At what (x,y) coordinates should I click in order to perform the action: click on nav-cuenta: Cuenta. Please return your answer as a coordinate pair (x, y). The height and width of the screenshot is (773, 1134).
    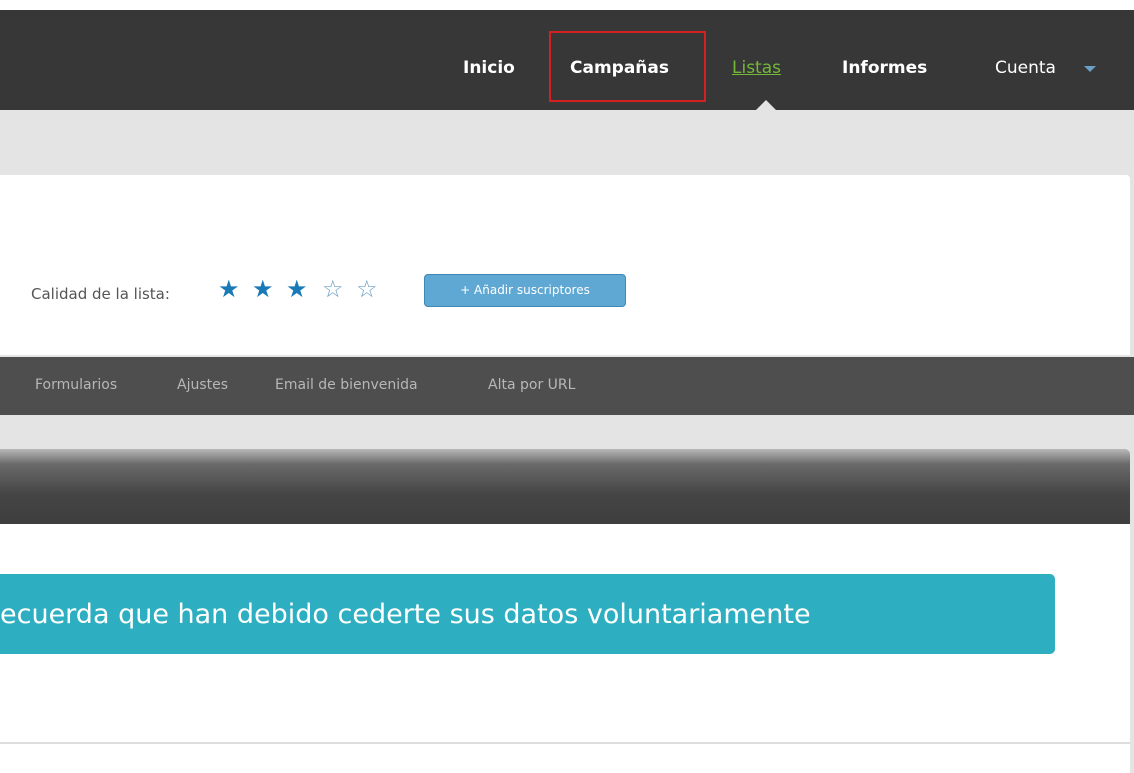
    Looking at the image, I should click on (1025, 68).